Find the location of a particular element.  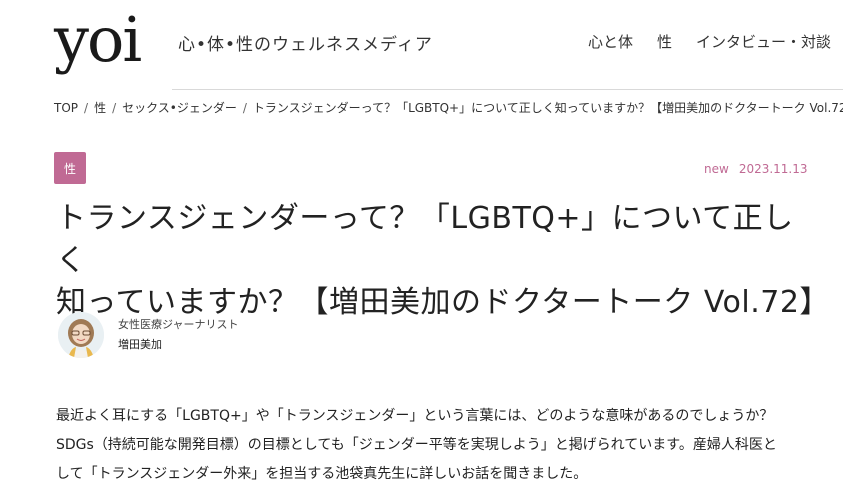

author-avatar is located at coordinates (81, 335).